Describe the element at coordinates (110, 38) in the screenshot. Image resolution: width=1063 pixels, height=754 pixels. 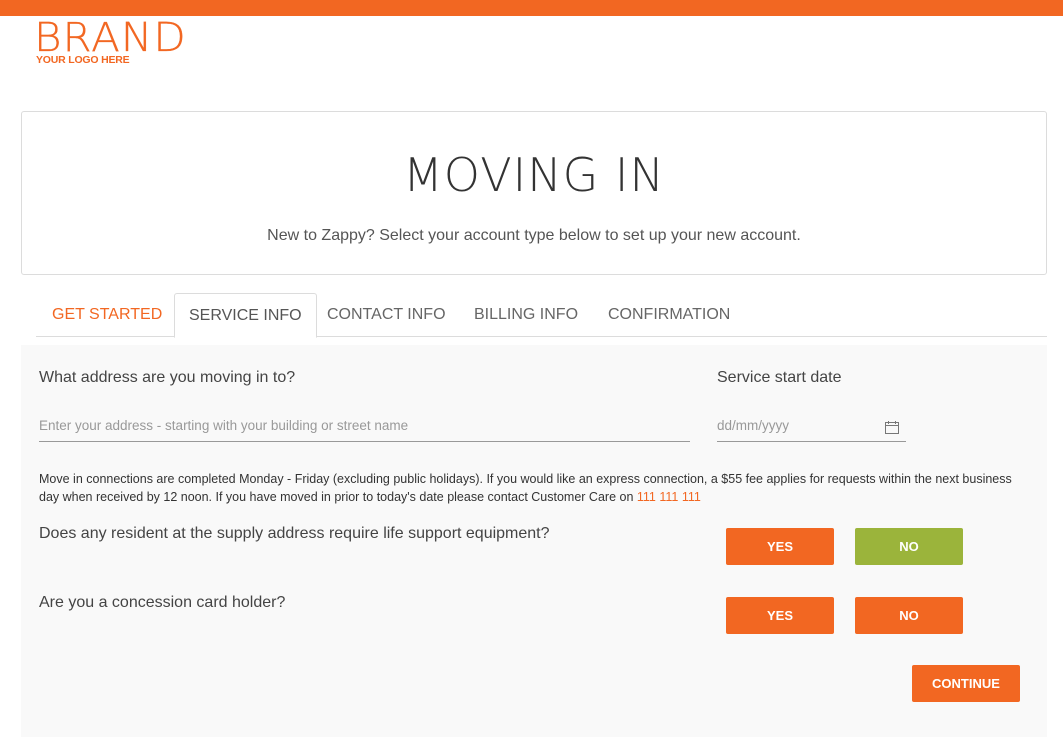
I see `brand-name: BRAND` at that location.